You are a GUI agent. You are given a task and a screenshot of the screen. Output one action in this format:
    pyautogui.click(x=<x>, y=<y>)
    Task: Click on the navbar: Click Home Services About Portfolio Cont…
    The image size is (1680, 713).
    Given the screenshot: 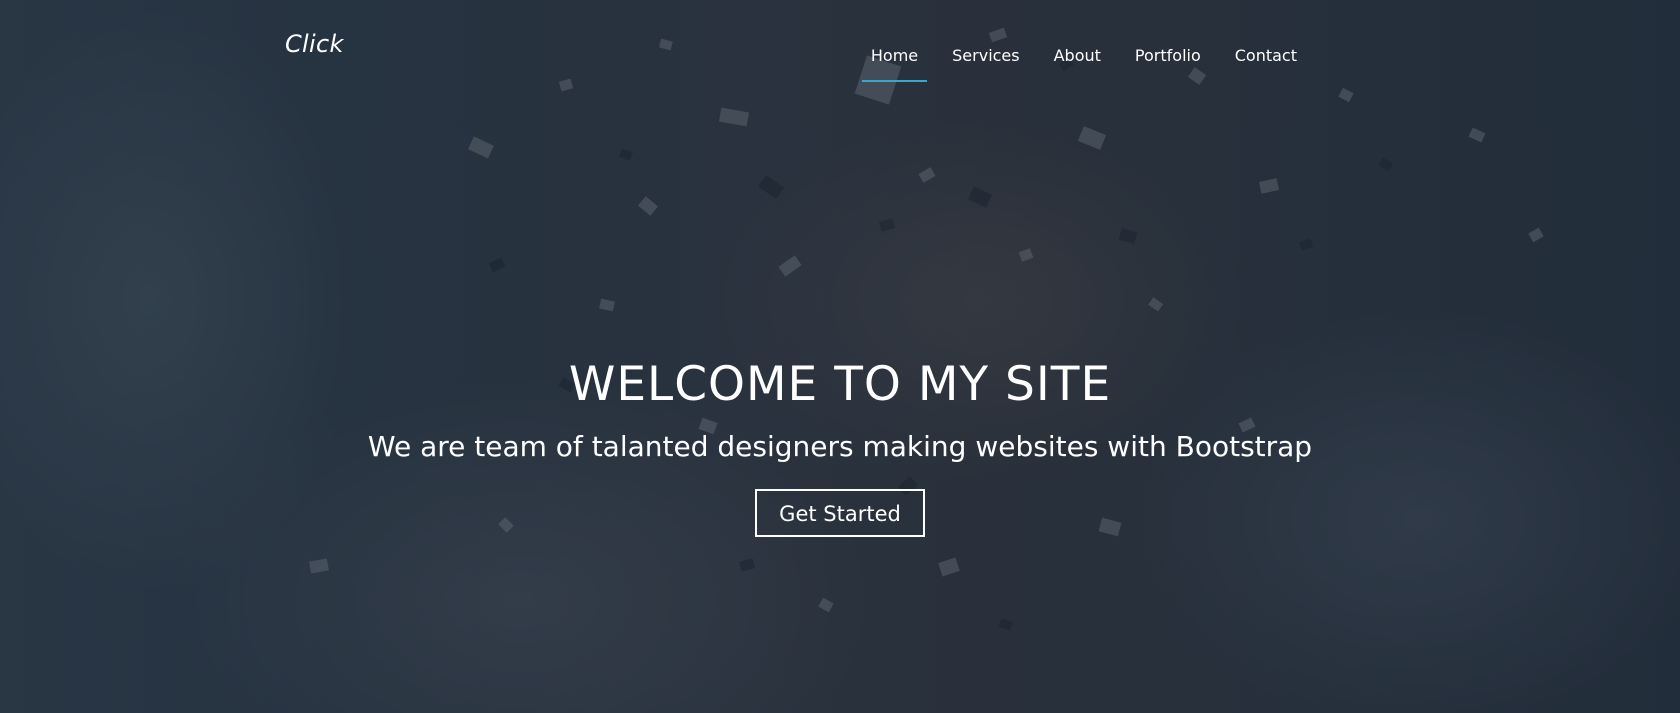 What is the action you would take?
    pyautogui.click(x=840, y=50)
    